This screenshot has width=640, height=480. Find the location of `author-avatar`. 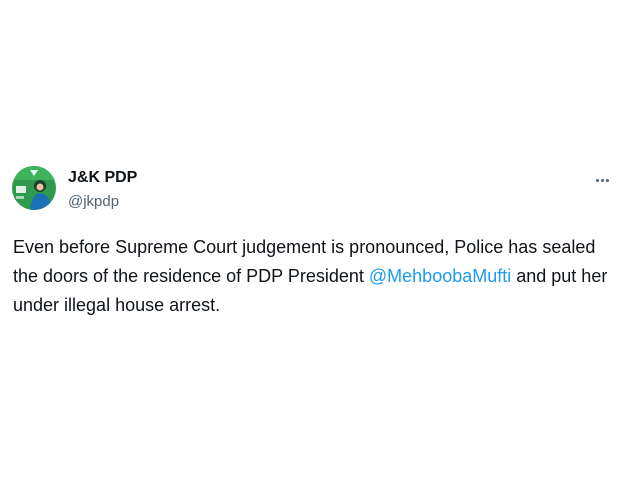

author-avatar is located at coordinates (34, 188).